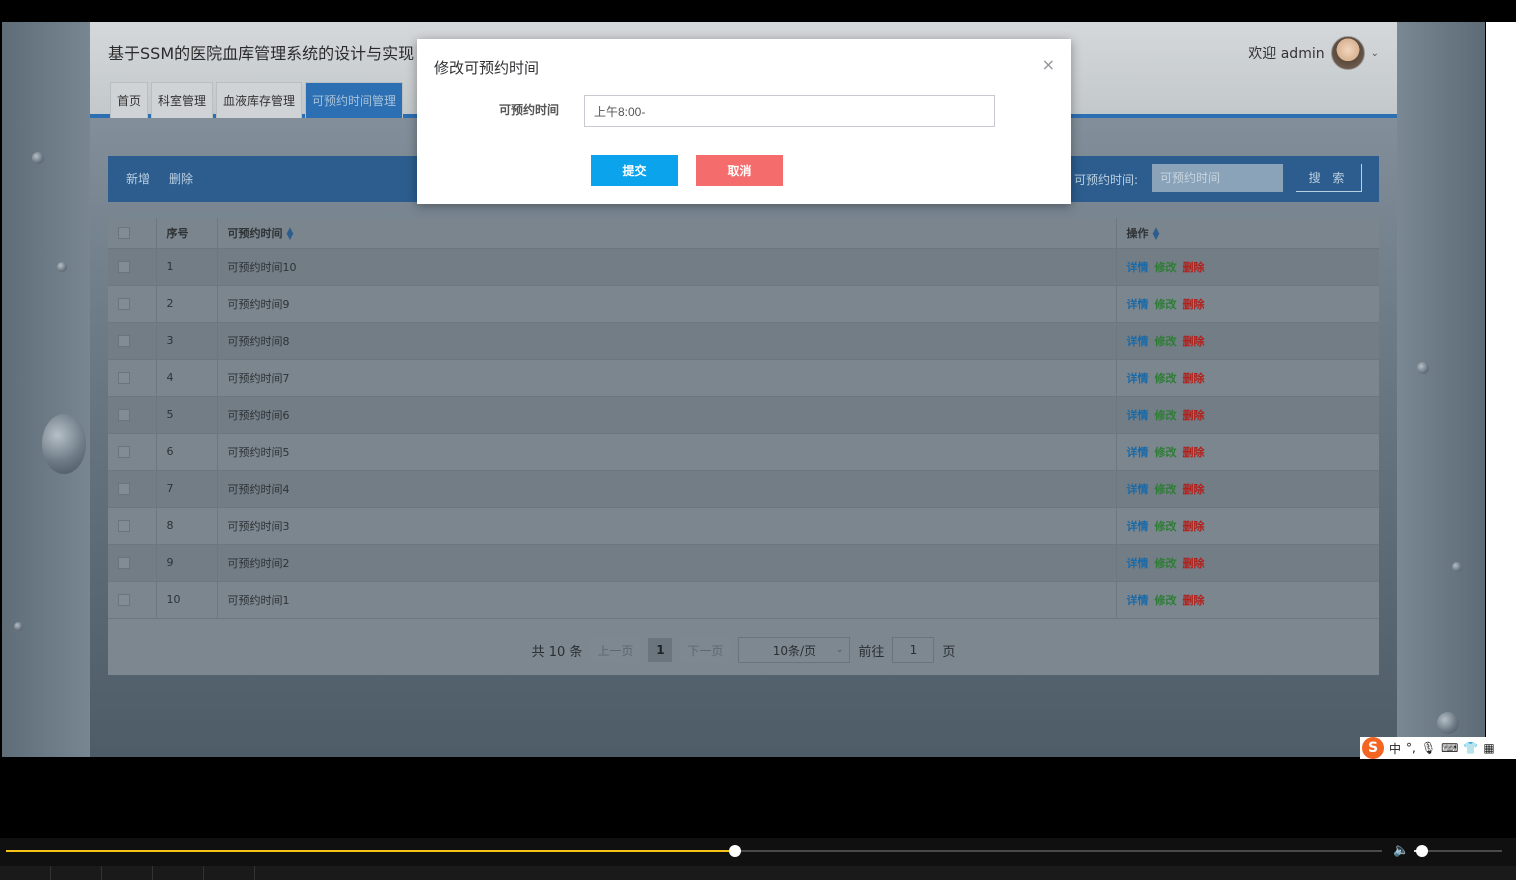 The image size is (1516, 880). What do you see at coordinates (1449, 748) in the screenshot?
I see `keyboard-icon: ⌨` at bounding box center [1449, 748].